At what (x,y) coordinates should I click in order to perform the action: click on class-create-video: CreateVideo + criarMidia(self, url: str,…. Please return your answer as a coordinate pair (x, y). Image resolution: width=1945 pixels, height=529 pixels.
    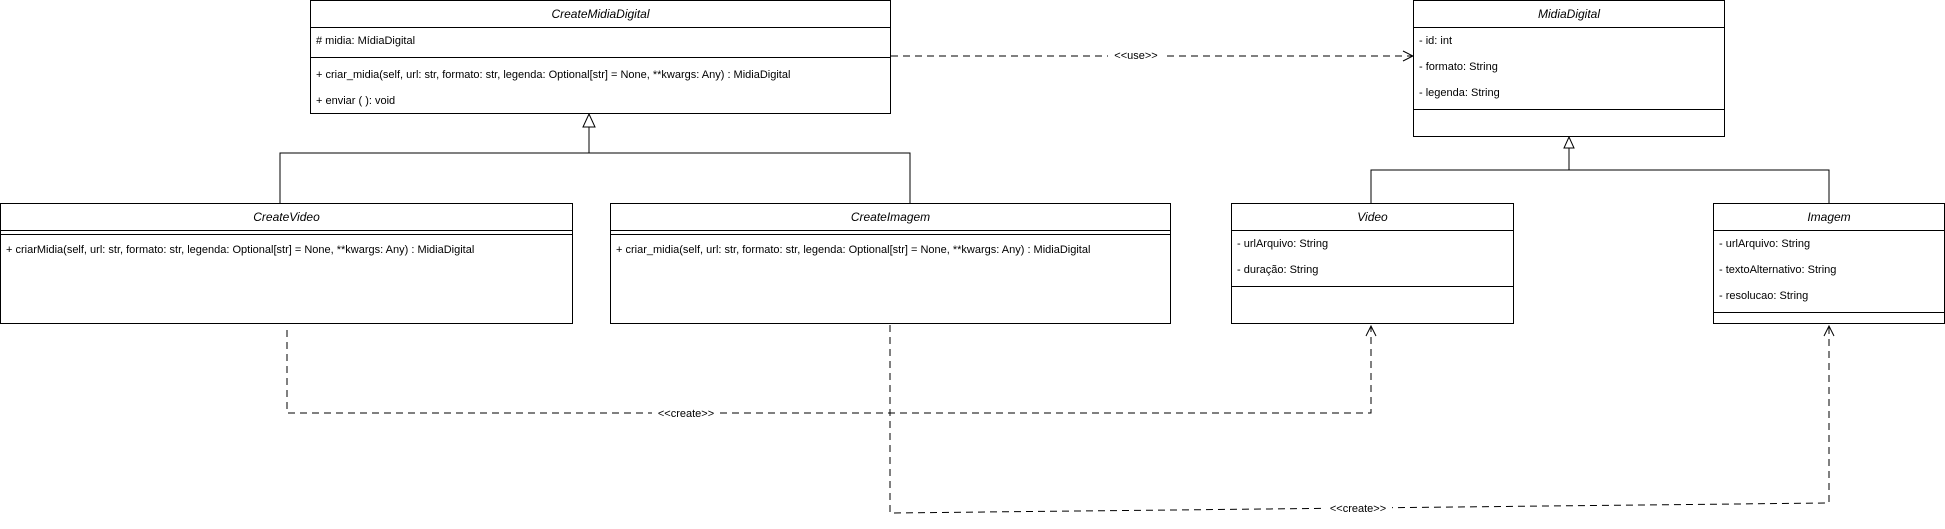
    Looking at the image, I should click on (286, 263).